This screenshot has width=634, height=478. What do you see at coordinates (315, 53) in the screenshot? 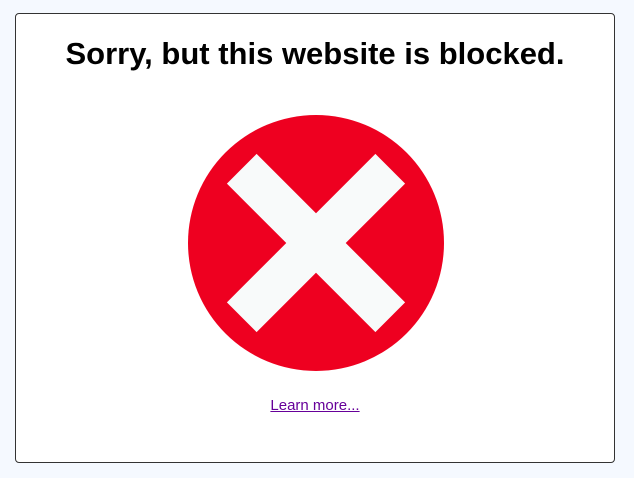
I see `page-title: Sorry, but this website is blocked.` at bounding box center [315, 53].